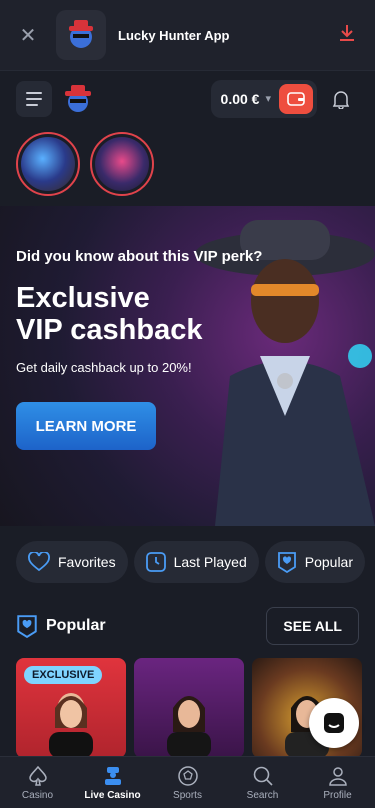 The height and width of the screenshot is (808, 375). Describe the element at coordinates (37, 775) in the screenshot. I see `spade-icon` at that location.